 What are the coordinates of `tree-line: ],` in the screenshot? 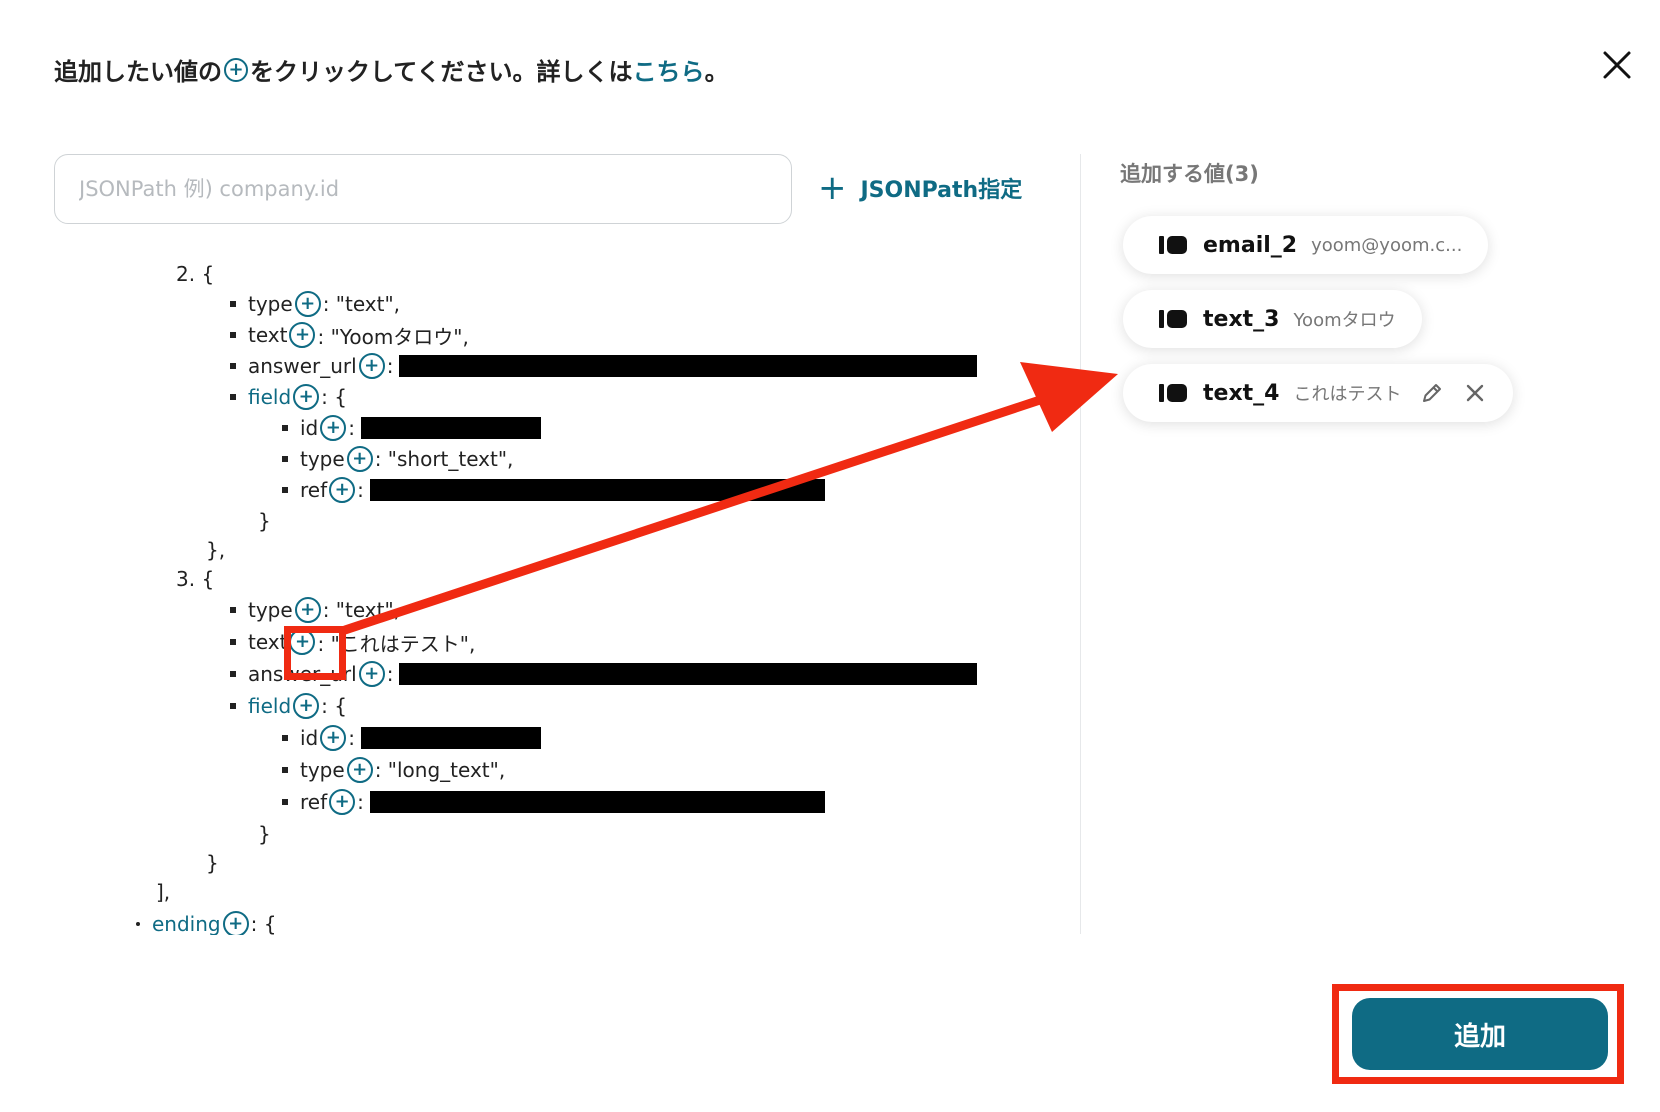 It's located at (163, 892).